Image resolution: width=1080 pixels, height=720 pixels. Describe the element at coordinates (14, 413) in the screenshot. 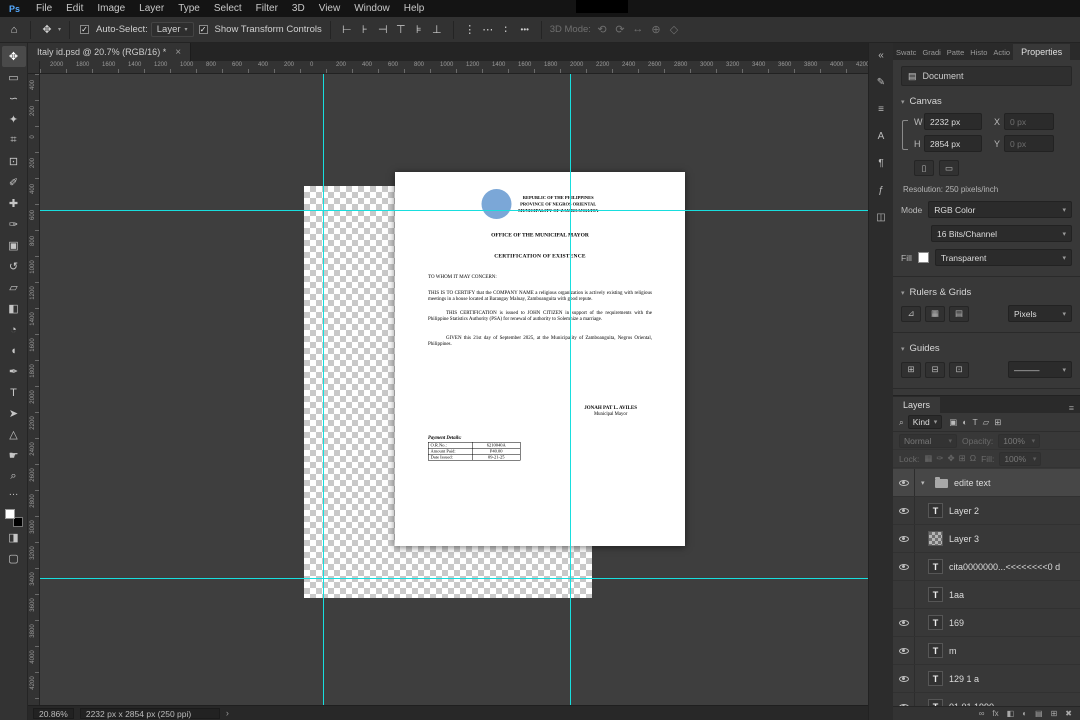

I see `path-selection-tool: ➤` at that location.